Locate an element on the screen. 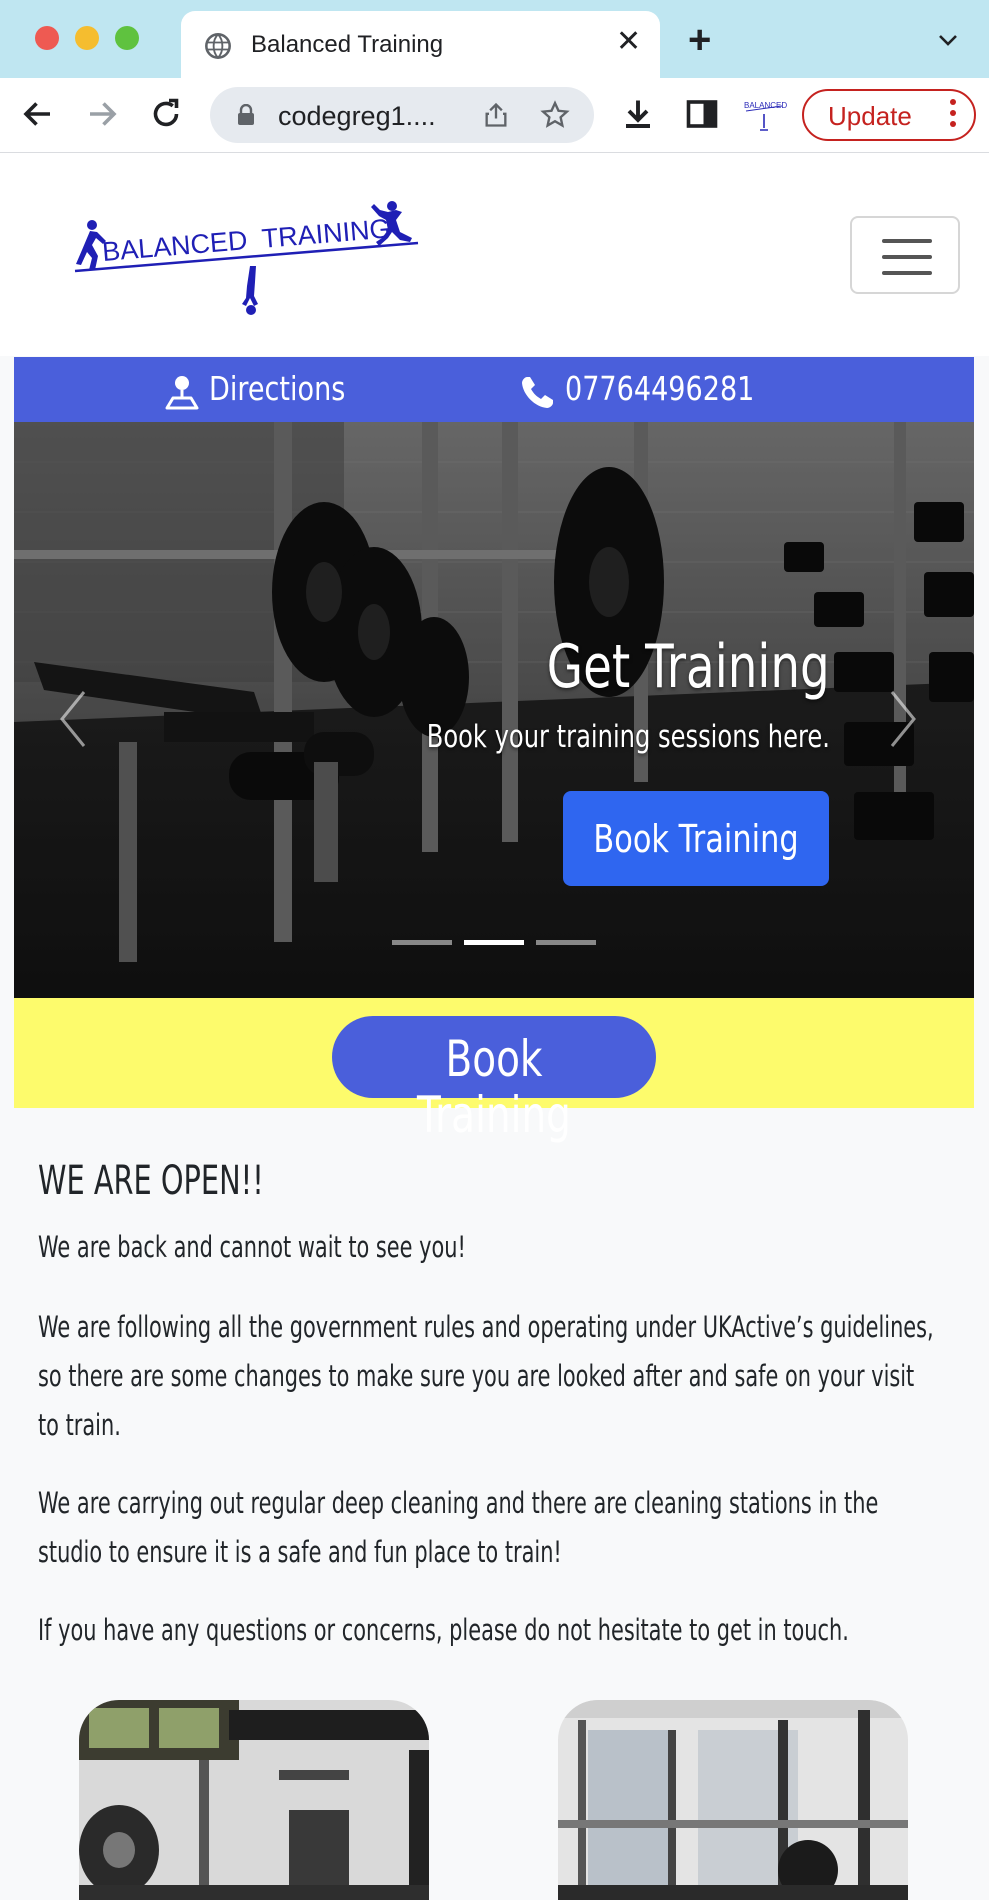  balanced-training-logo: BALANCED TRAINING is located at coordinates (250, 258).